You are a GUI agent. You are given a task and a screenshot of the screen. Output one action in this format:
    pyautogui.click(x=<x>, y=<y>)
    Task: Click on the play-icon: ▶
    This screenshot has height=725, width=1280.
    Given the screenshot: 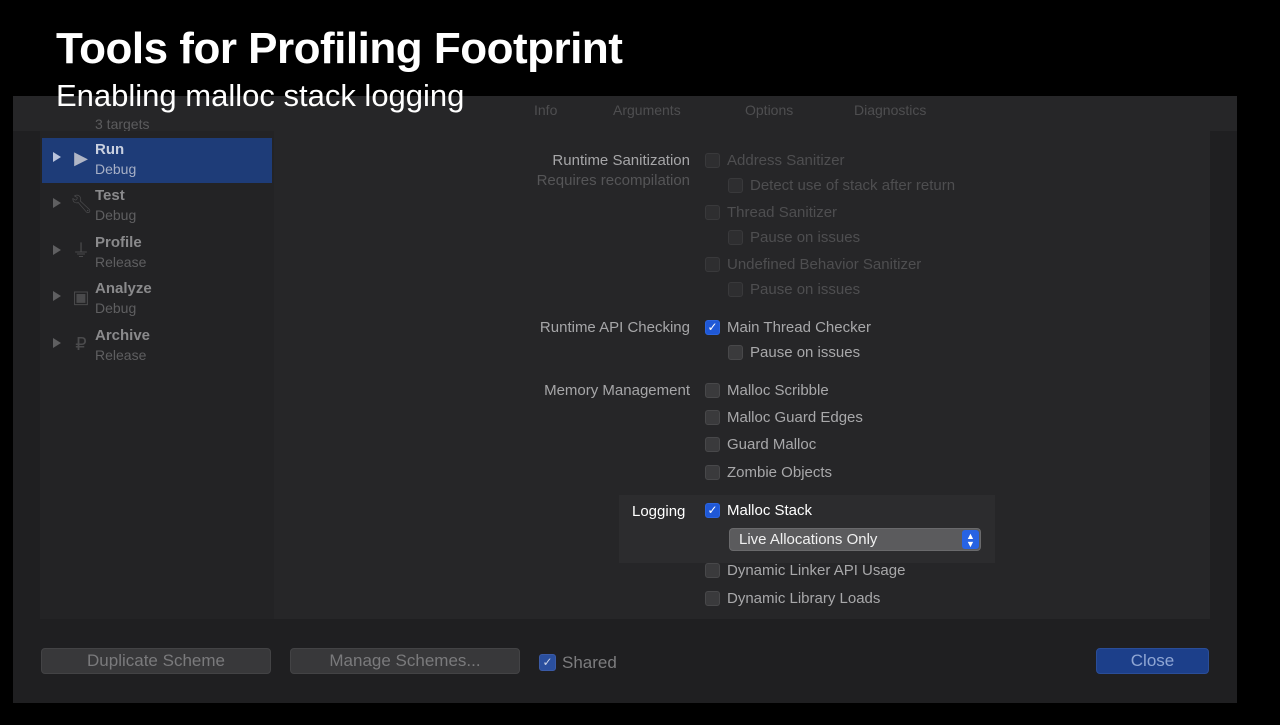 What is the action you would take?
    pyautogui.click(x=81, y=158)
    